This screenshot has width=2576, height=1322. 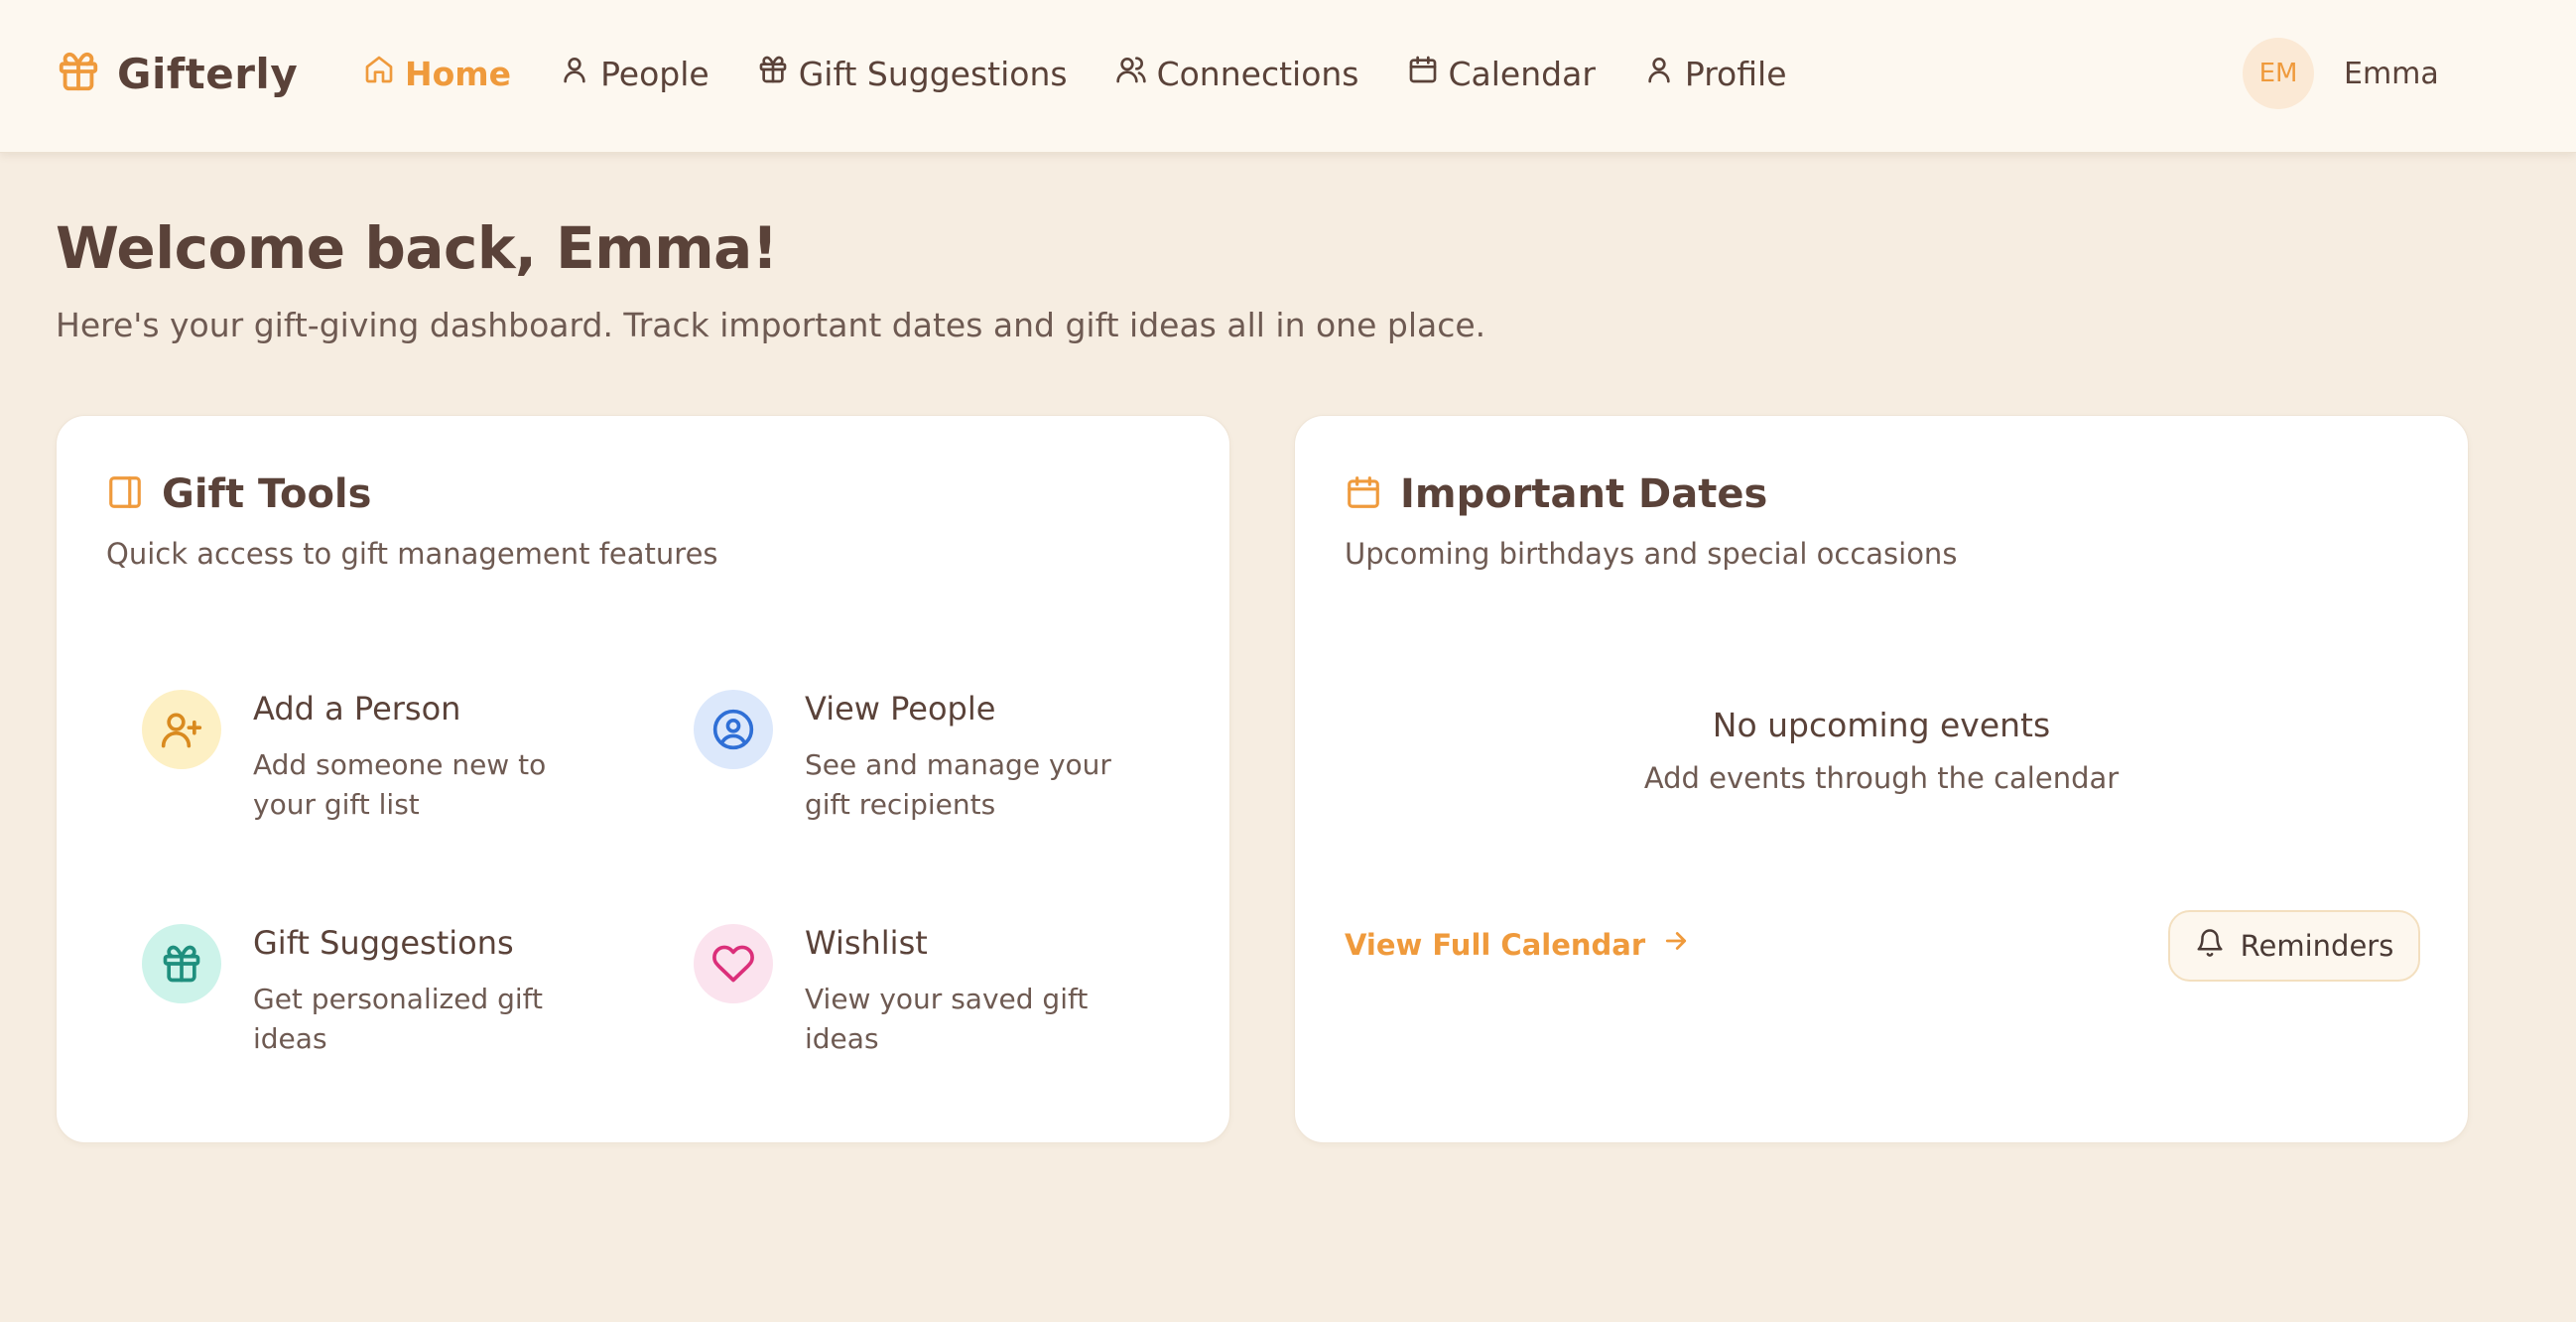 What do you see at coordinates (182, 729) in the screenshot?
I see `user-plus-icon` at bounding box center [182, 729].